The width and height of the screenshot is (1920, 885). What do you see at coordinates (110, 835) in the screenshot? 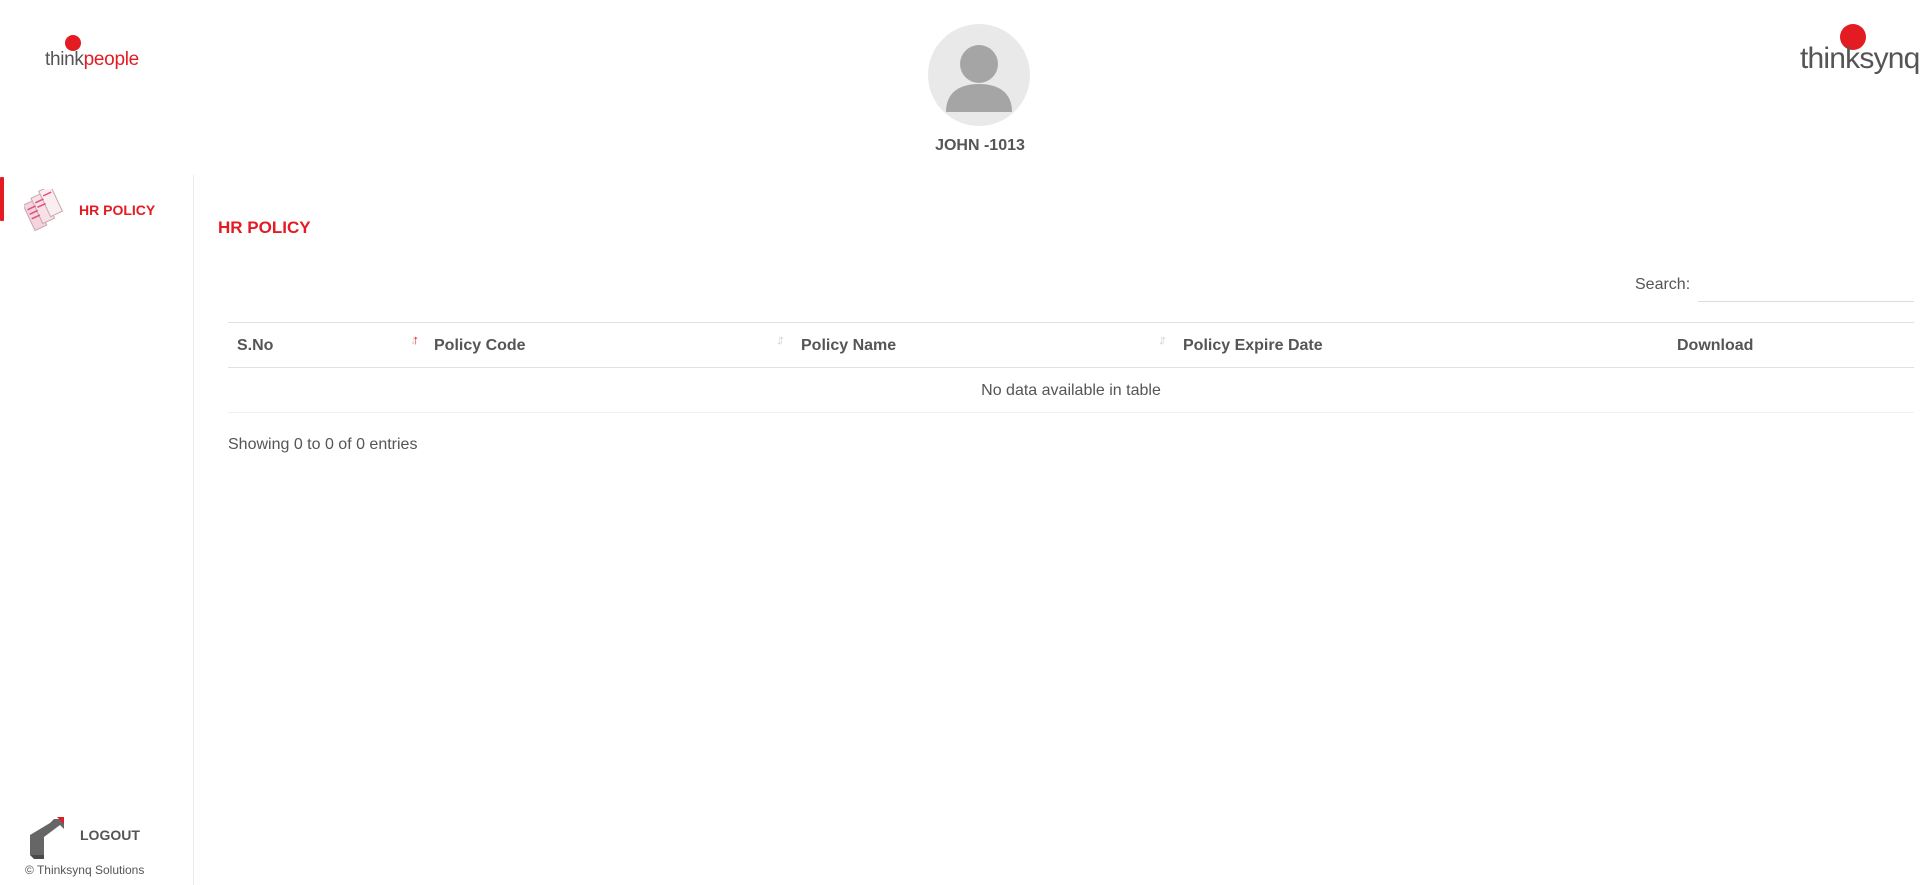
I see `logout-label: LOGOUT` at bounding box center [110, 835].